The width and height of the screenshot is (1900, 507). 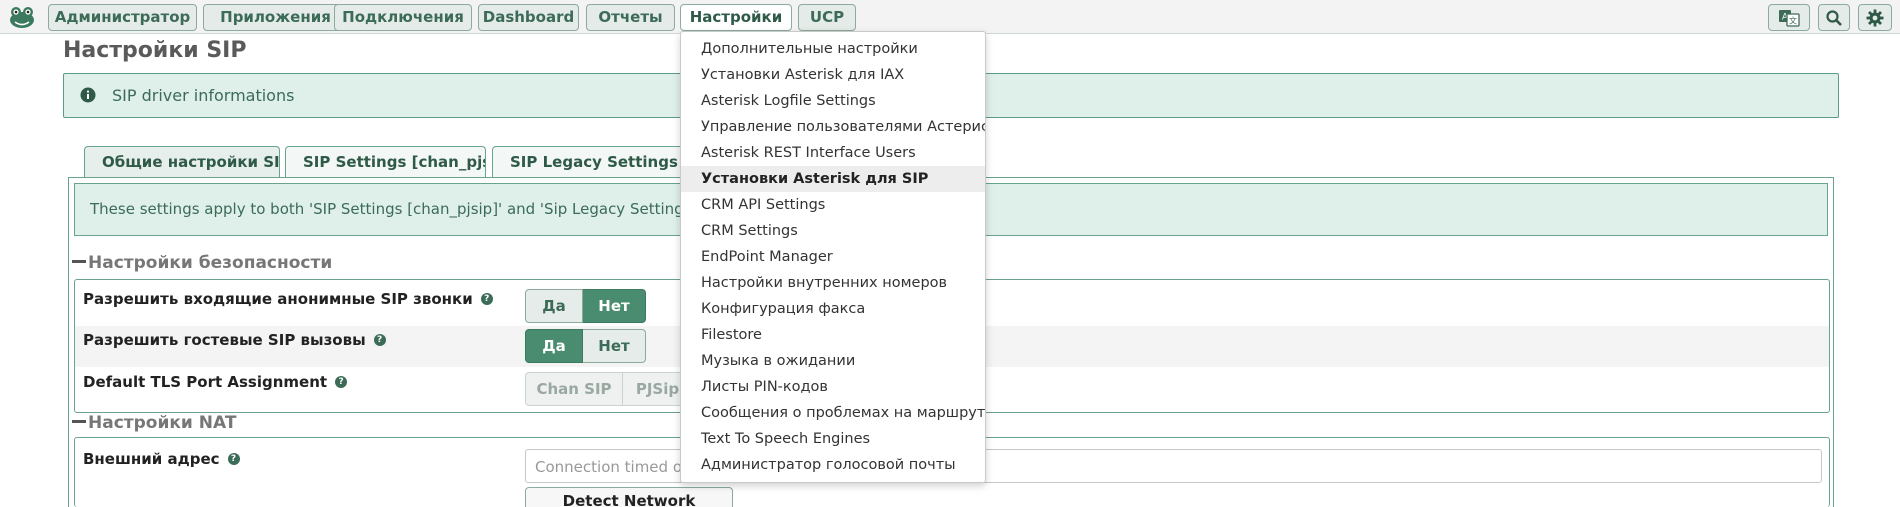 I want to click on menu-item-route-congestion: Сообщения о проблемах на маршруте, so click(x=833, y=413).